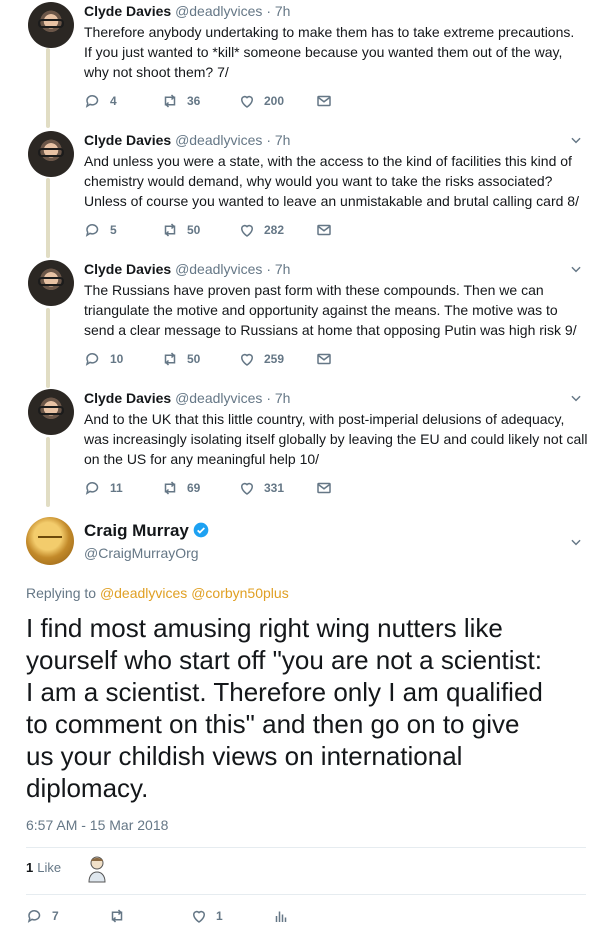 Image resolution: width=609 pixels, height=941 pixels. I want to click on like-button: 331, so click(276, 488).